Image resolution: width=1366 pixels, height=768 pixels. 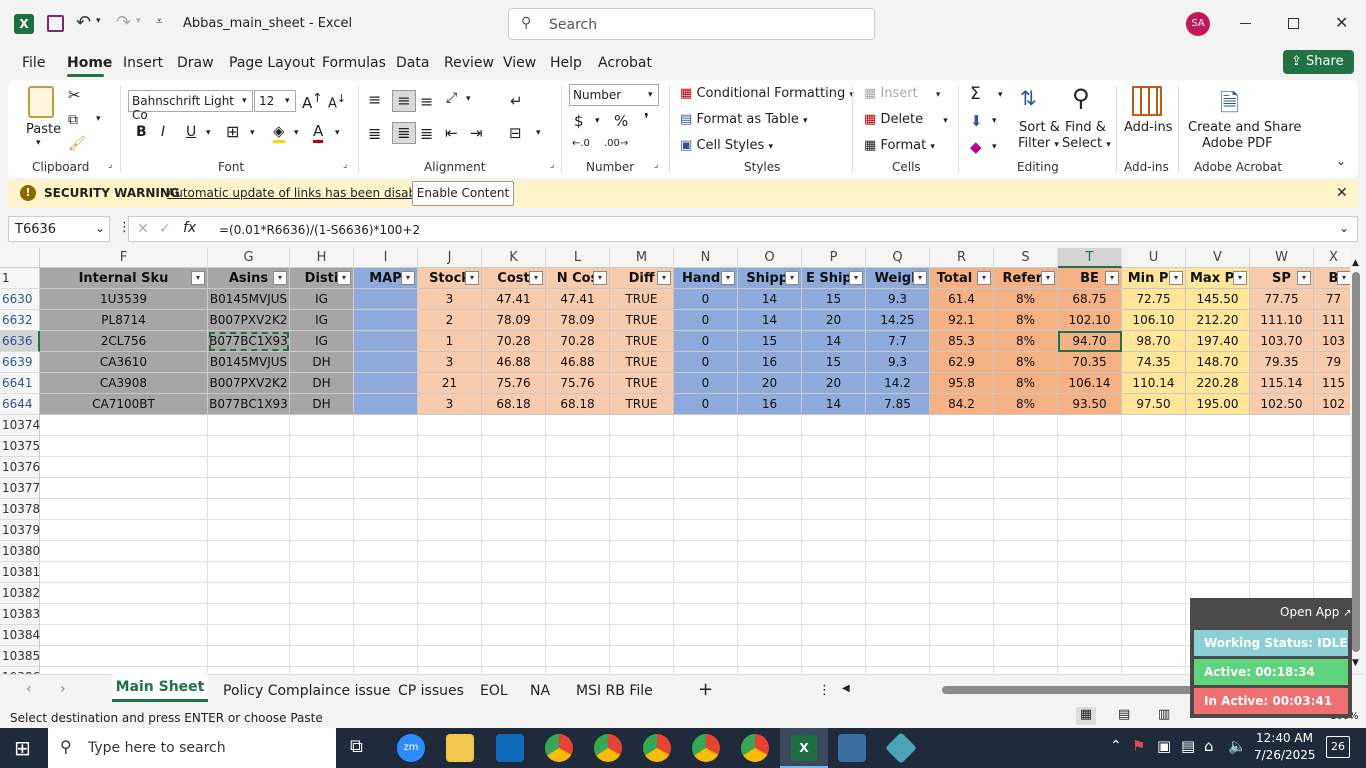 I want to click on table-header-cell: N Cos ▾, so click(x=578, y=278).